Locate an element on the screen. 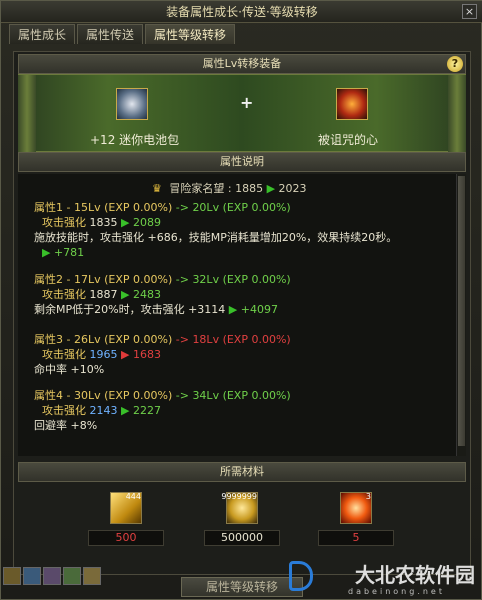  window-titlebar: 装备属性成长·传送·等级转移 × is located at coordinates (241, 12).